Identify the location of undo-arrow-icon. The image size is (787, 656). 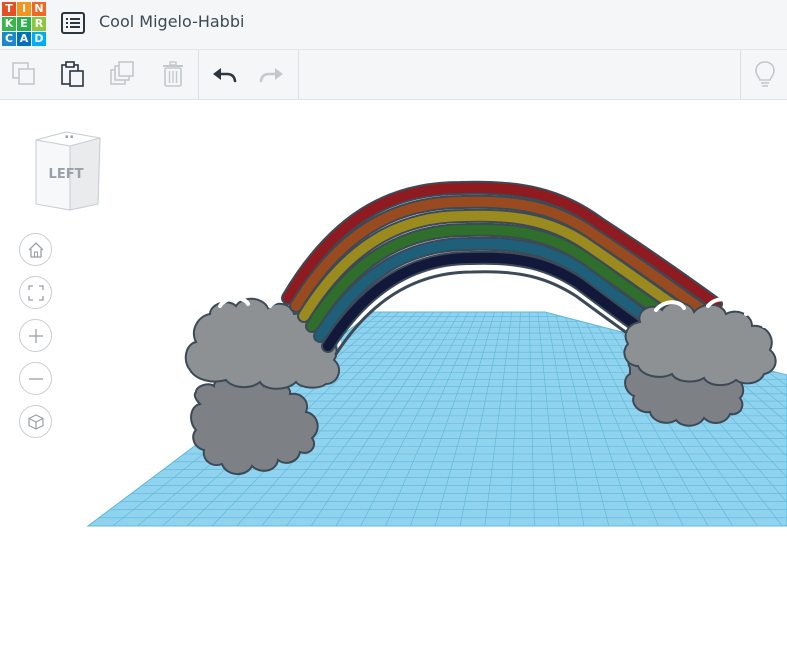
(224, 74).